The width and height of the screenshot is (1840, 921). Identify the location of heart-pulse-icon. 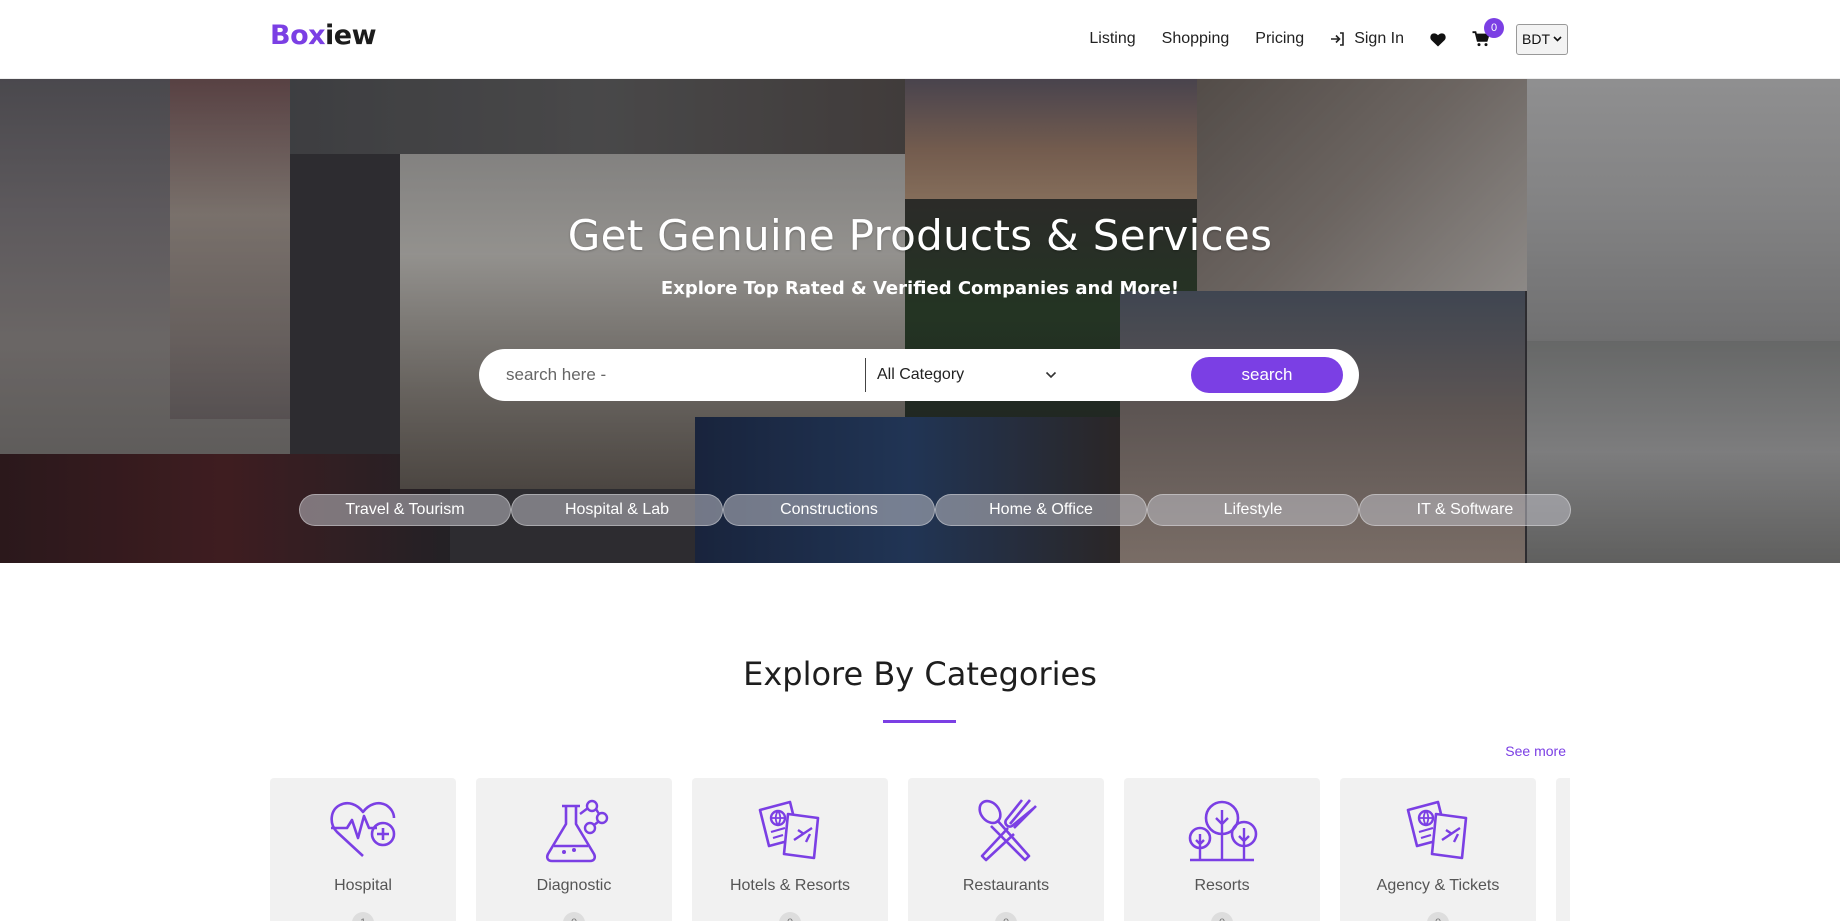
(363, 829).